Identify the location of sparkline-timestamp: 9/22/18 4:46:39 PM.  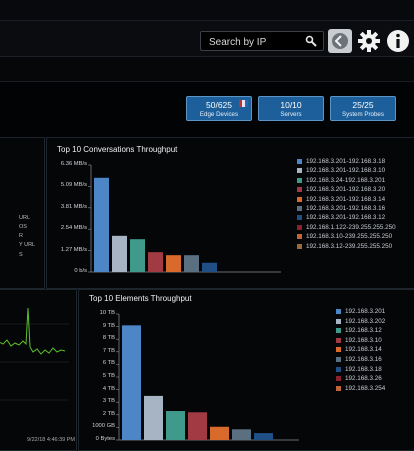
(51, 440).